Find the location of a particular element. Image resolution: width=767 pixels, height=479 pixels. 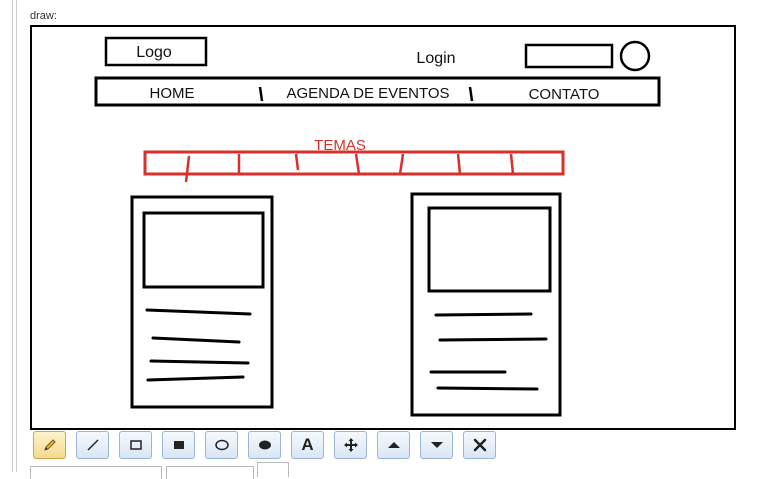

sketch-card-right is located at coordinates (486, 304).